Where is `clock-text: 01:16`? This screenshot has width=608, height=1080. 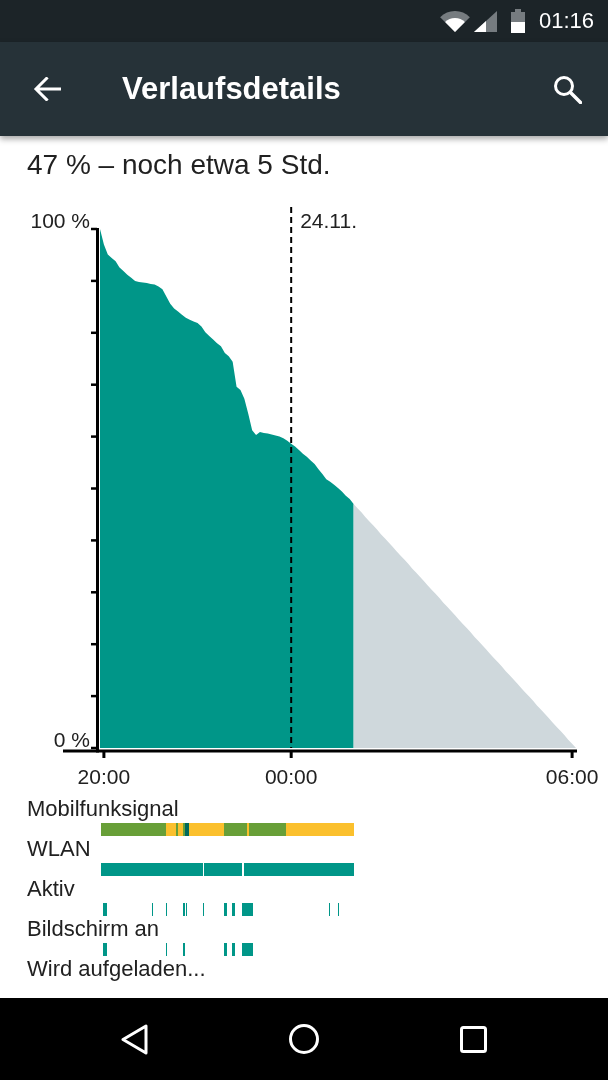
clock-text: 01:16 is located at coordinates (566, 21).